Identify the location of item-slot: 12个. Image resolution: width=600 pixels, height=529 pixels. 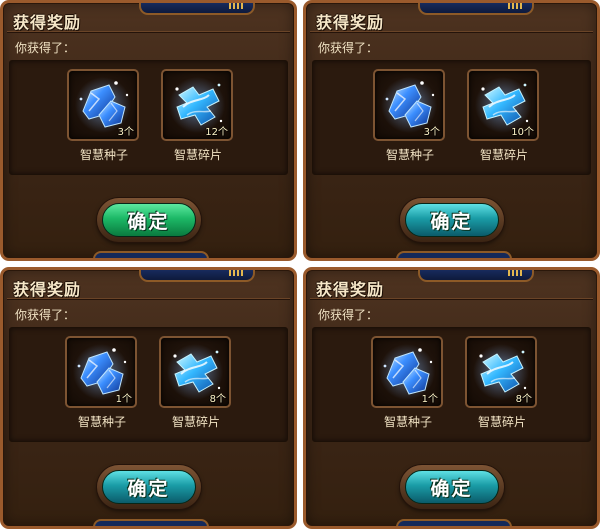
(197, 105).